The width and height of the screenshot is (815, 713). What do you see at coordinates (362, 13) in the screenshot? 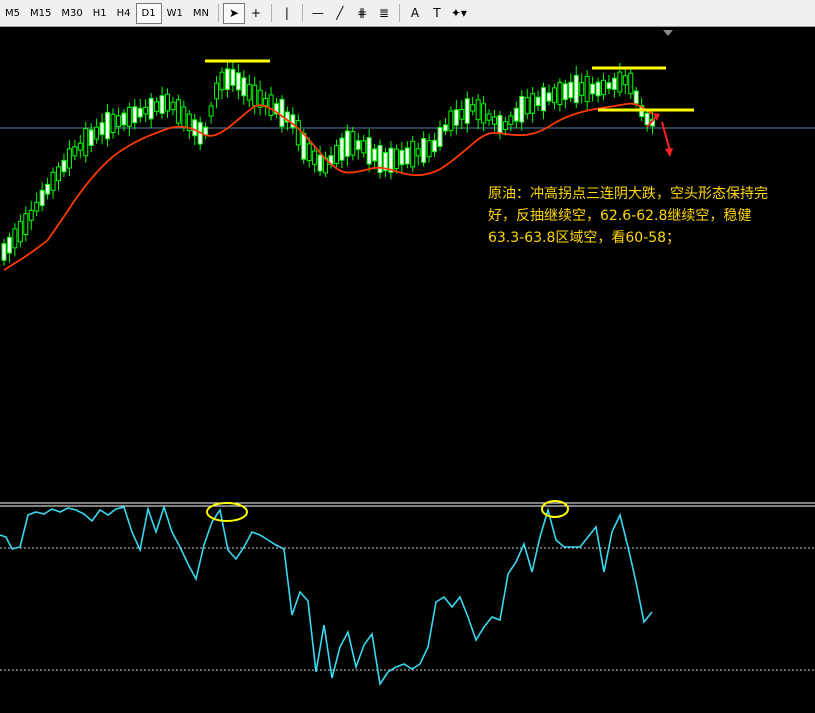
I see `equidistant-channel-icon: ⋕` at bounding box center [362, 13].